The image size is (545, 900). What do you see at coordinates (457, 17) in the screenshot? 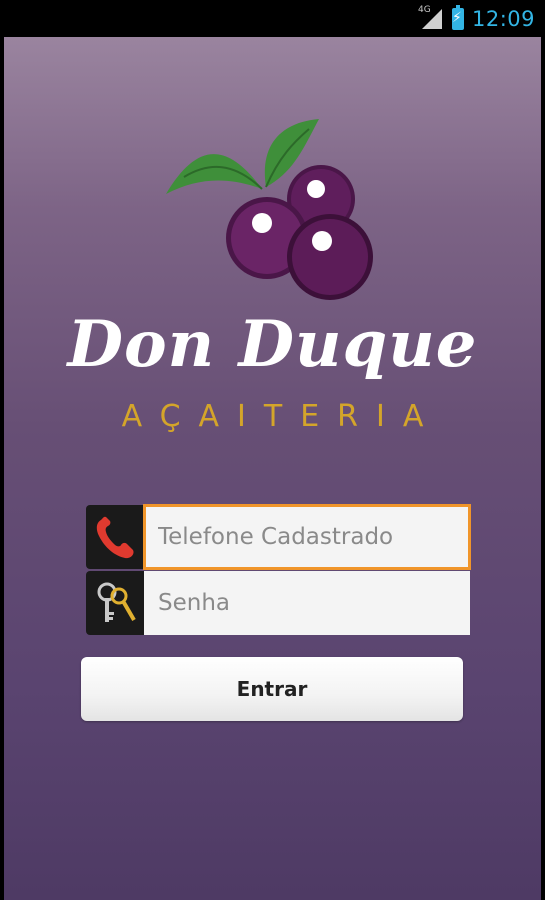
I see `battery-charging-icon` at bounding box center [457, 17].